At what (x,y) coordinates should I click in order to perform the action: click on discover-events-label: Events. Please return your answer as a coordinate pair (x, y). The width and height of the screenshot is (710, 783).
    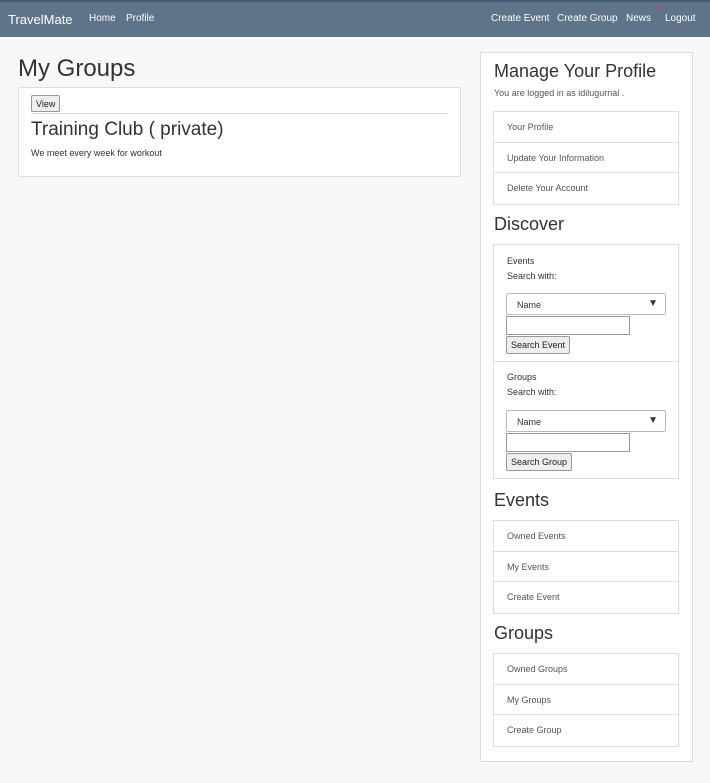
    Looking at the image, I should click on (521, 261).